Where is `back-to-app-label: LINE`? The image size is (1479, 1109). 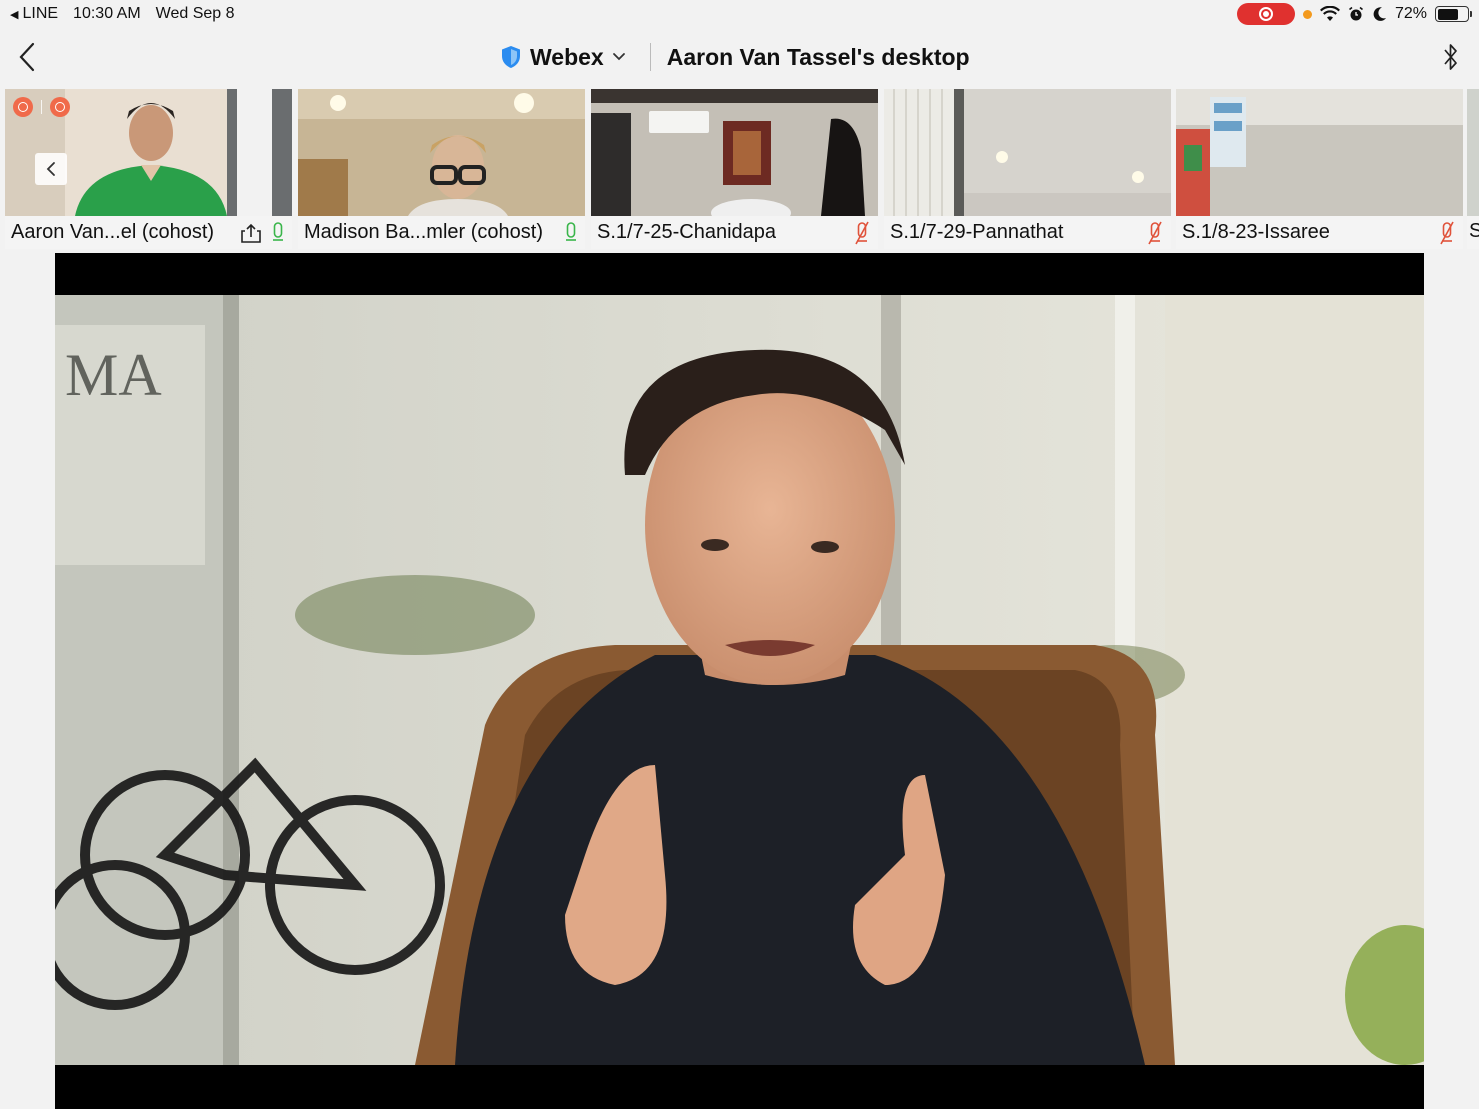 back-to-app-label: LINE is located at coordinates (40, 14).